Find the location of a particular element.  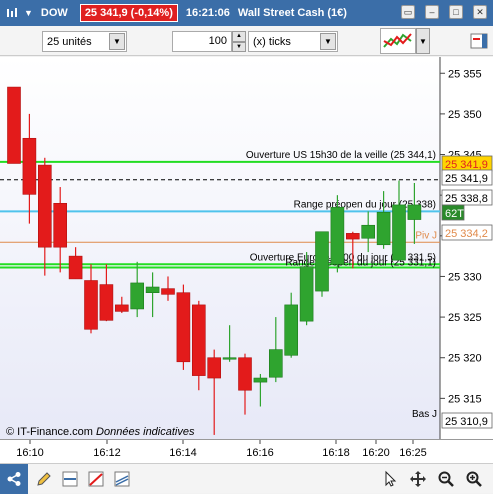

horizontal-line-tool-icon is located at coordinates (70, 479).